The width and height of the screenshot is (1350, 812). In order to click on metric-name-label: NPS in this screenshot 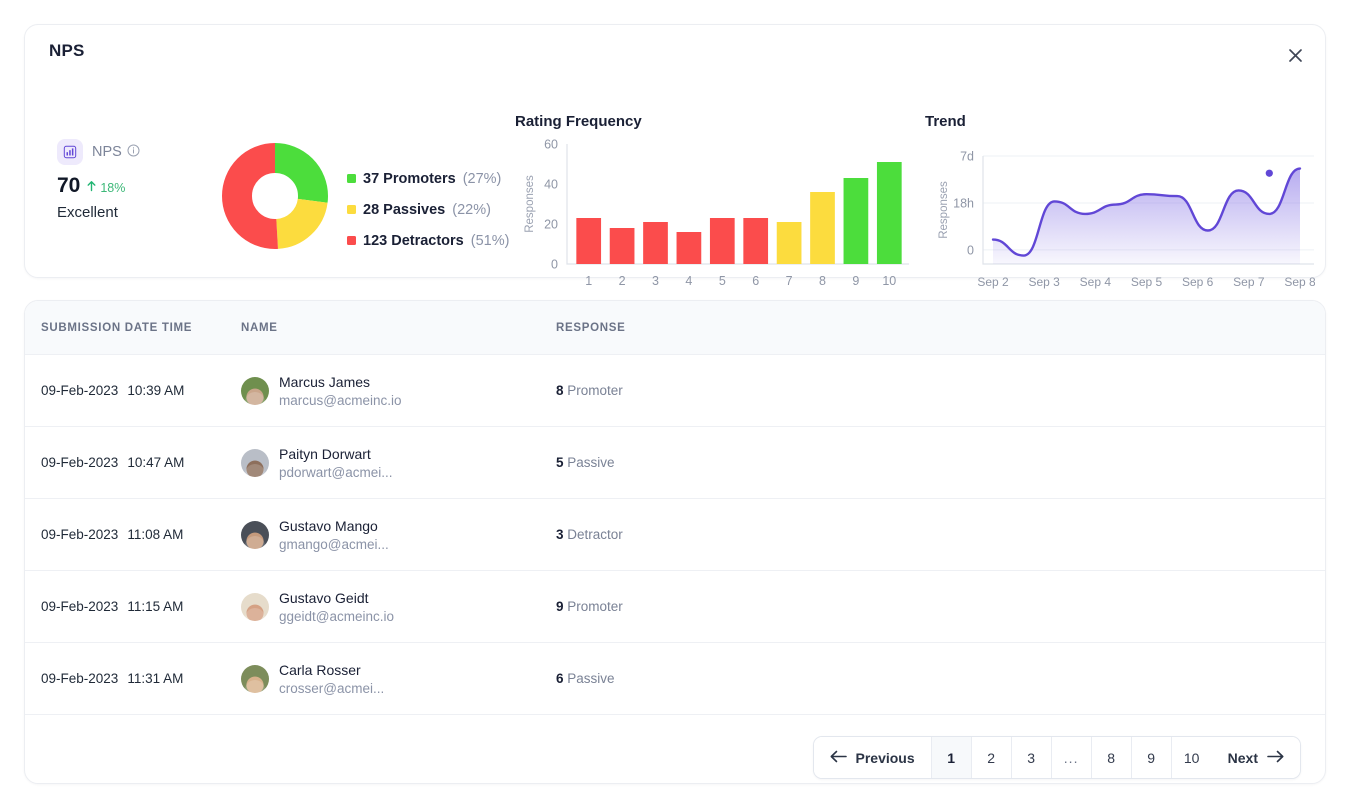, I will do `click(107, 152)`.